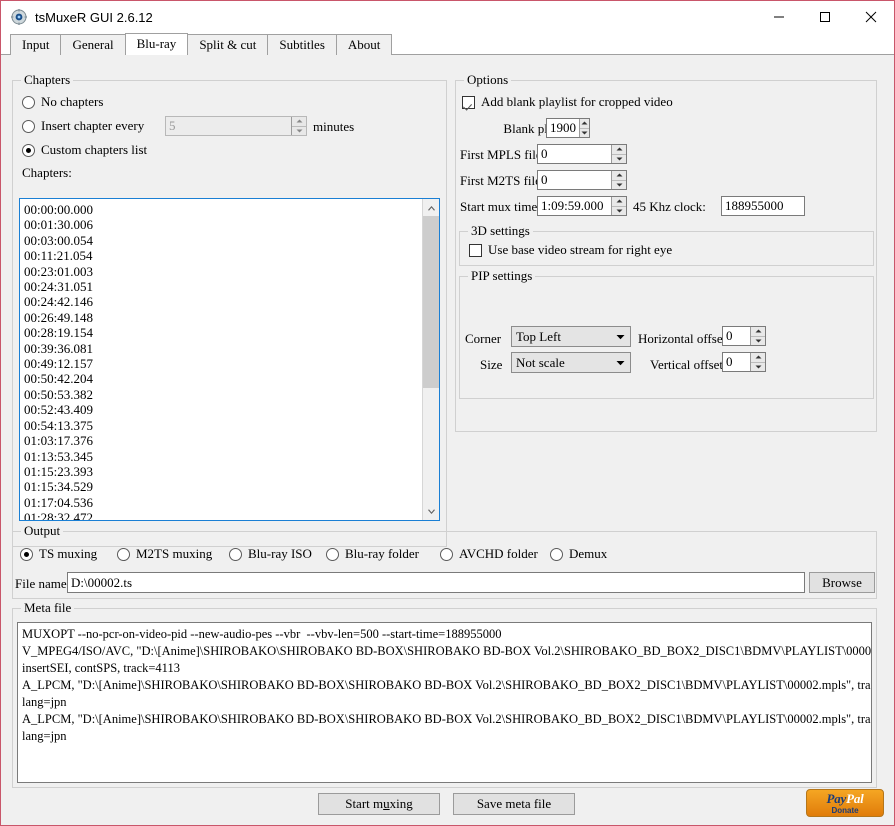  I want to click on pip-horizontal-offset-arrows, so click(757, 336).